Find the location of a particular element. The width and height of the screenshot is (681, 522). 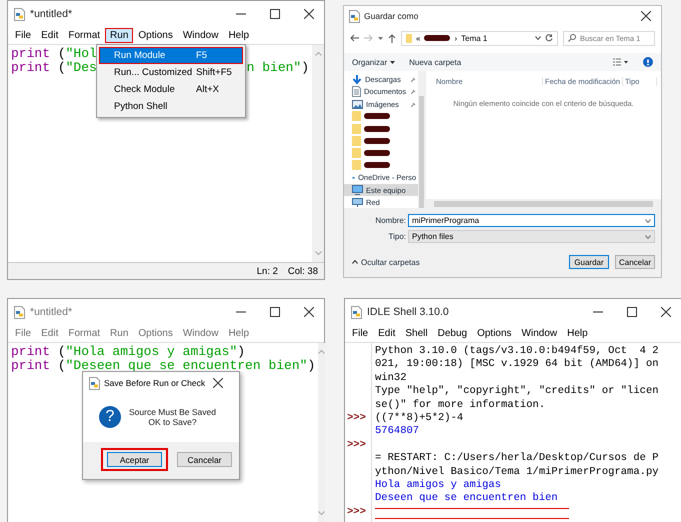

menu-item: Run Module F5 is located at coordinates (171, 55).